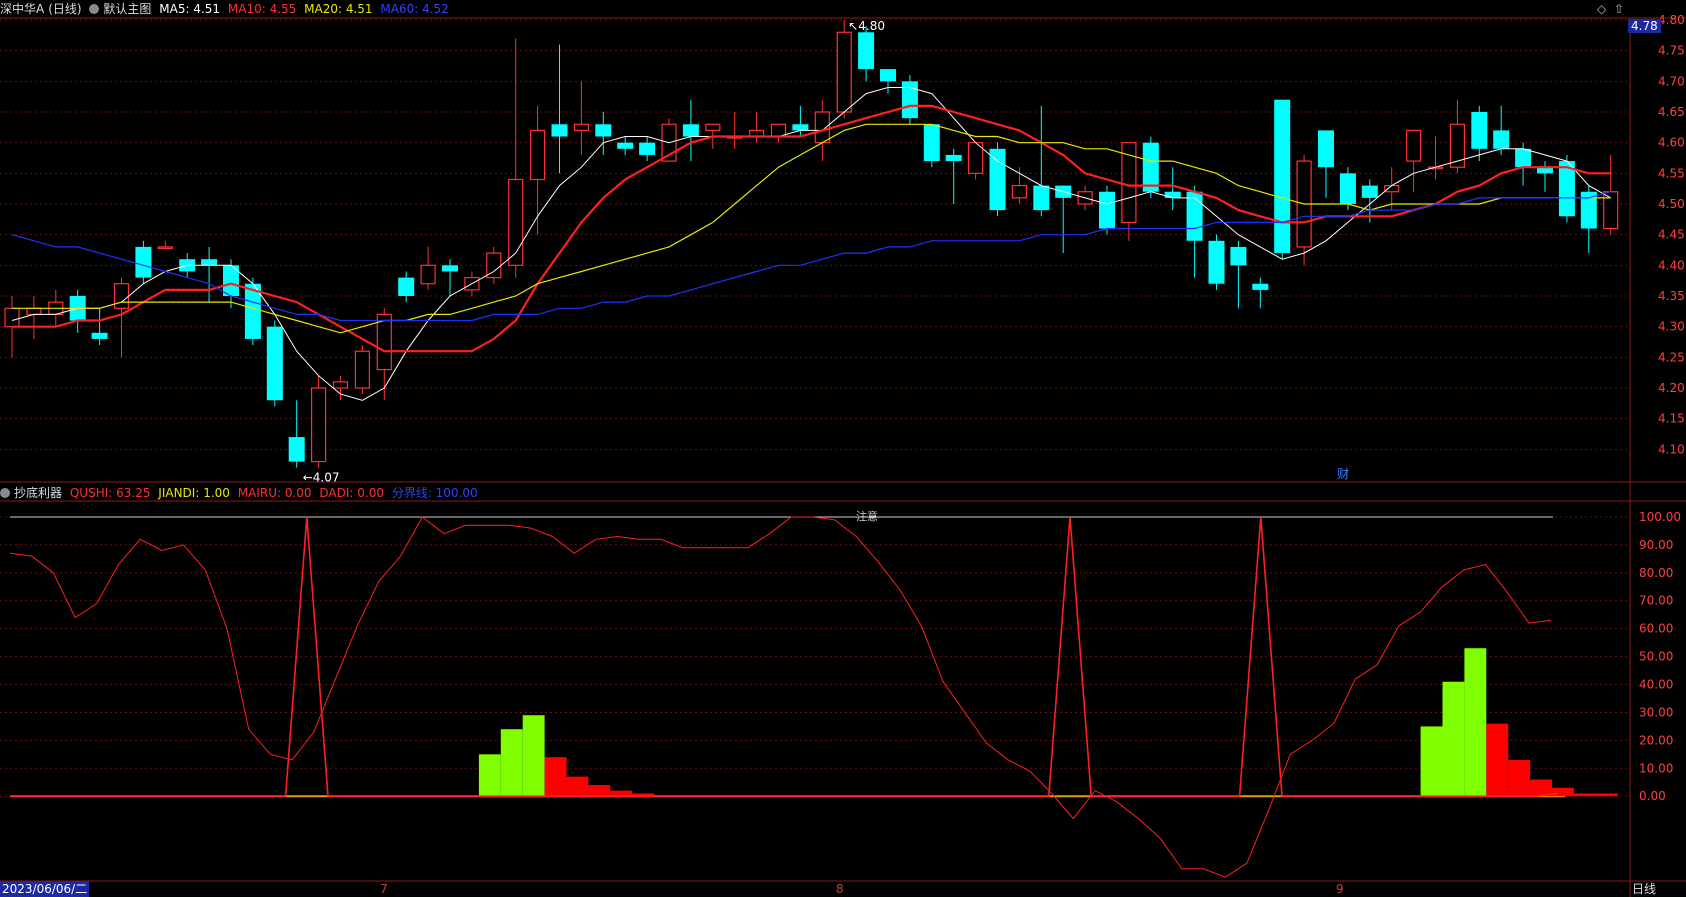  I want to click on ma5-value: MA5: 4.51, so click(190, 9).